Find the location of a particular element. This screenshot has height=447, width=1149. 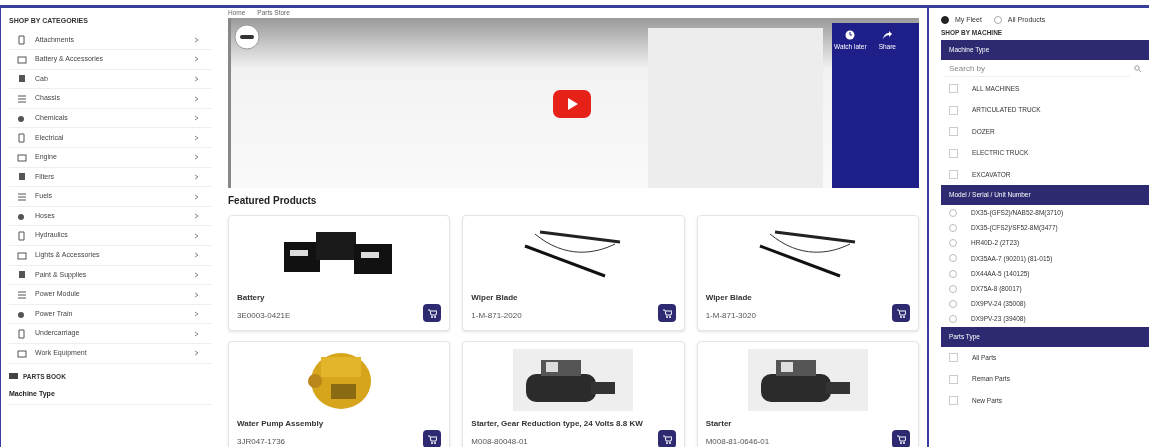

product-card: Starter, Gear Reduction type, 24 Volts 8.8 KW M008-80048-01 is located at coordinates (573, 394).